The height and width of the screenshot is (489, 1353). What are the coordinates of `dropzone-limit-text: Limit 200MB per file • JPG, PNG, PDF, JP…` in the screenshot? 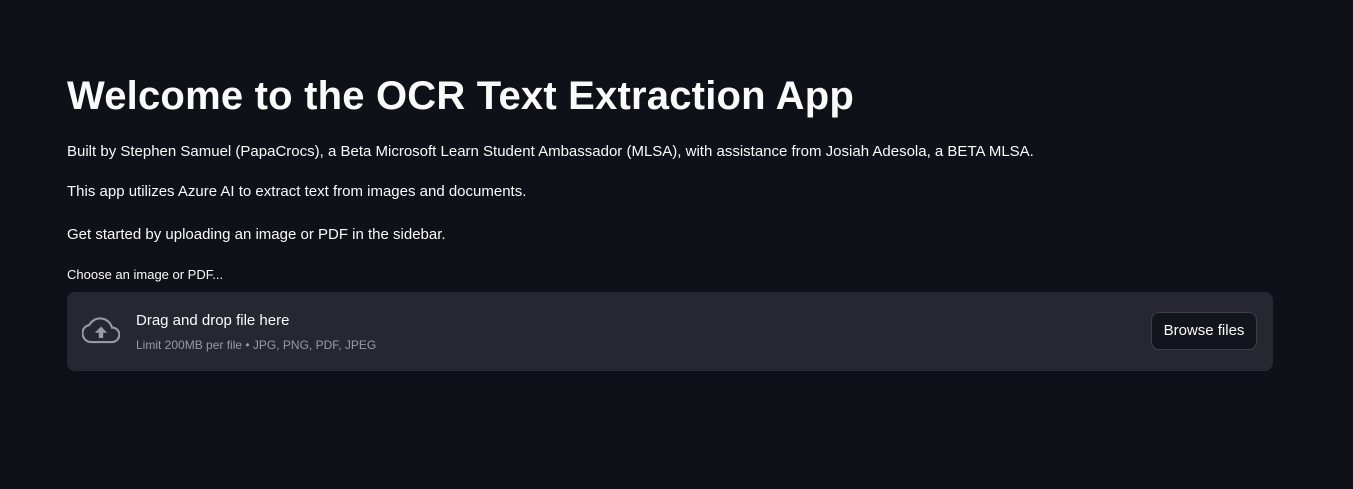 It's located at (256, 345).